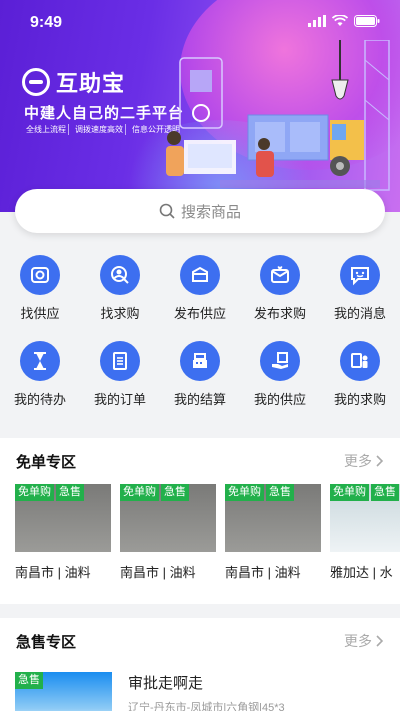 The width and height of the screenshot is (400, 711). I want to click on wifi-icon, so click(340, 20).